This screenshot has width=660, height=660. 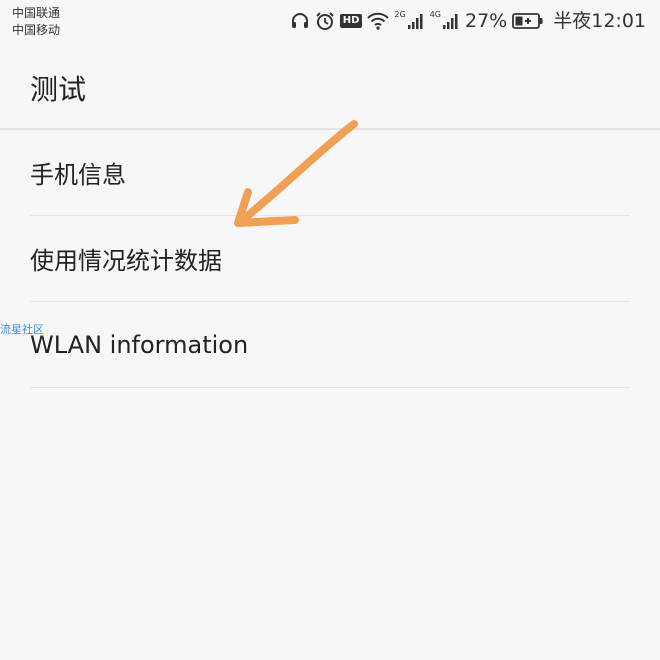 I want to click on network-2g-label: 2G, so click(x=400, y=14).